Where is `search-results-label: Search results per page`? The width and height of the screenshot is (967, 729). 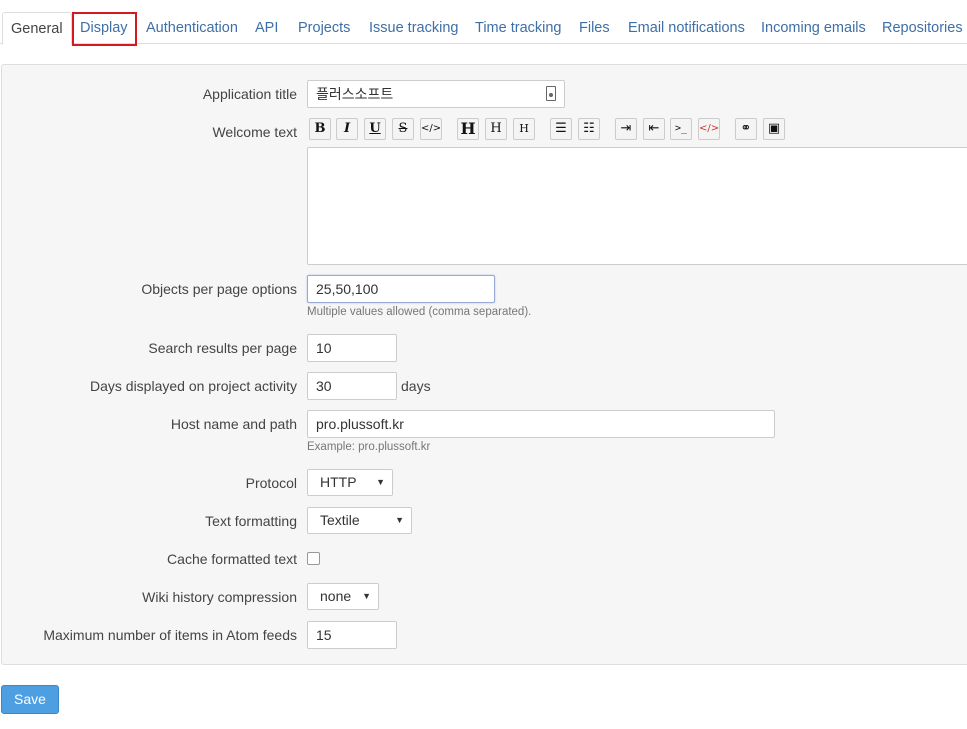
search-results-label: Search results per page is located at coordinates (222, 348).